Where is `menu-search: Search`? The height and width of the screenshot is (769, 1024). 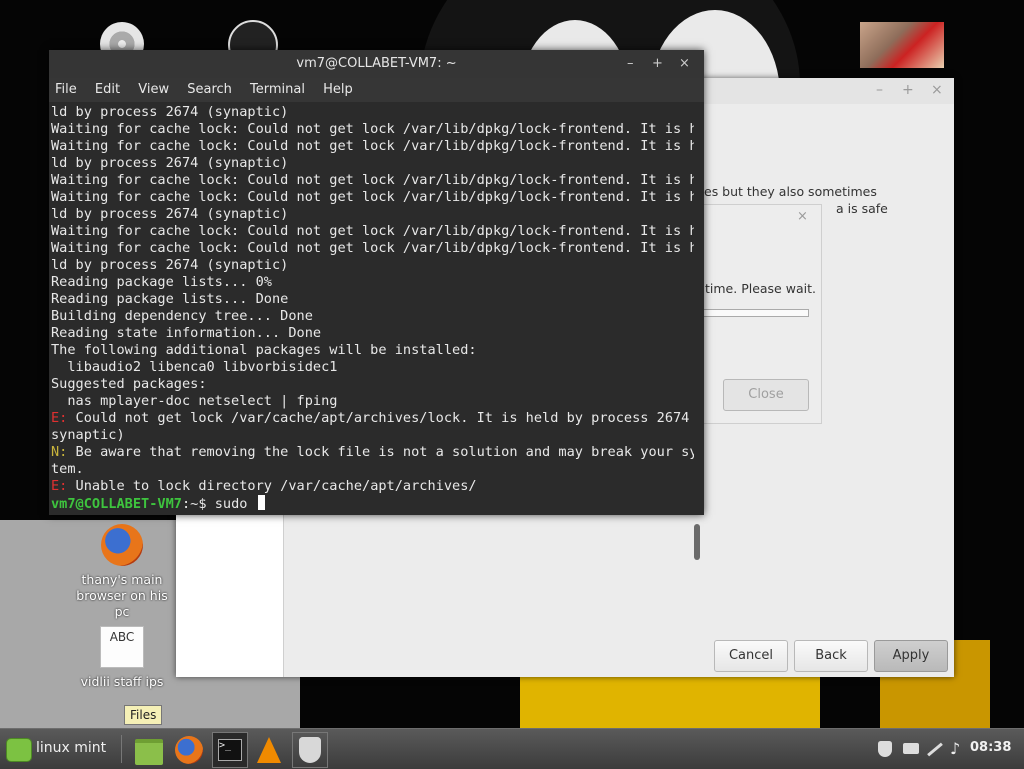
menu-search: Search is located at coordinates (209, 89).